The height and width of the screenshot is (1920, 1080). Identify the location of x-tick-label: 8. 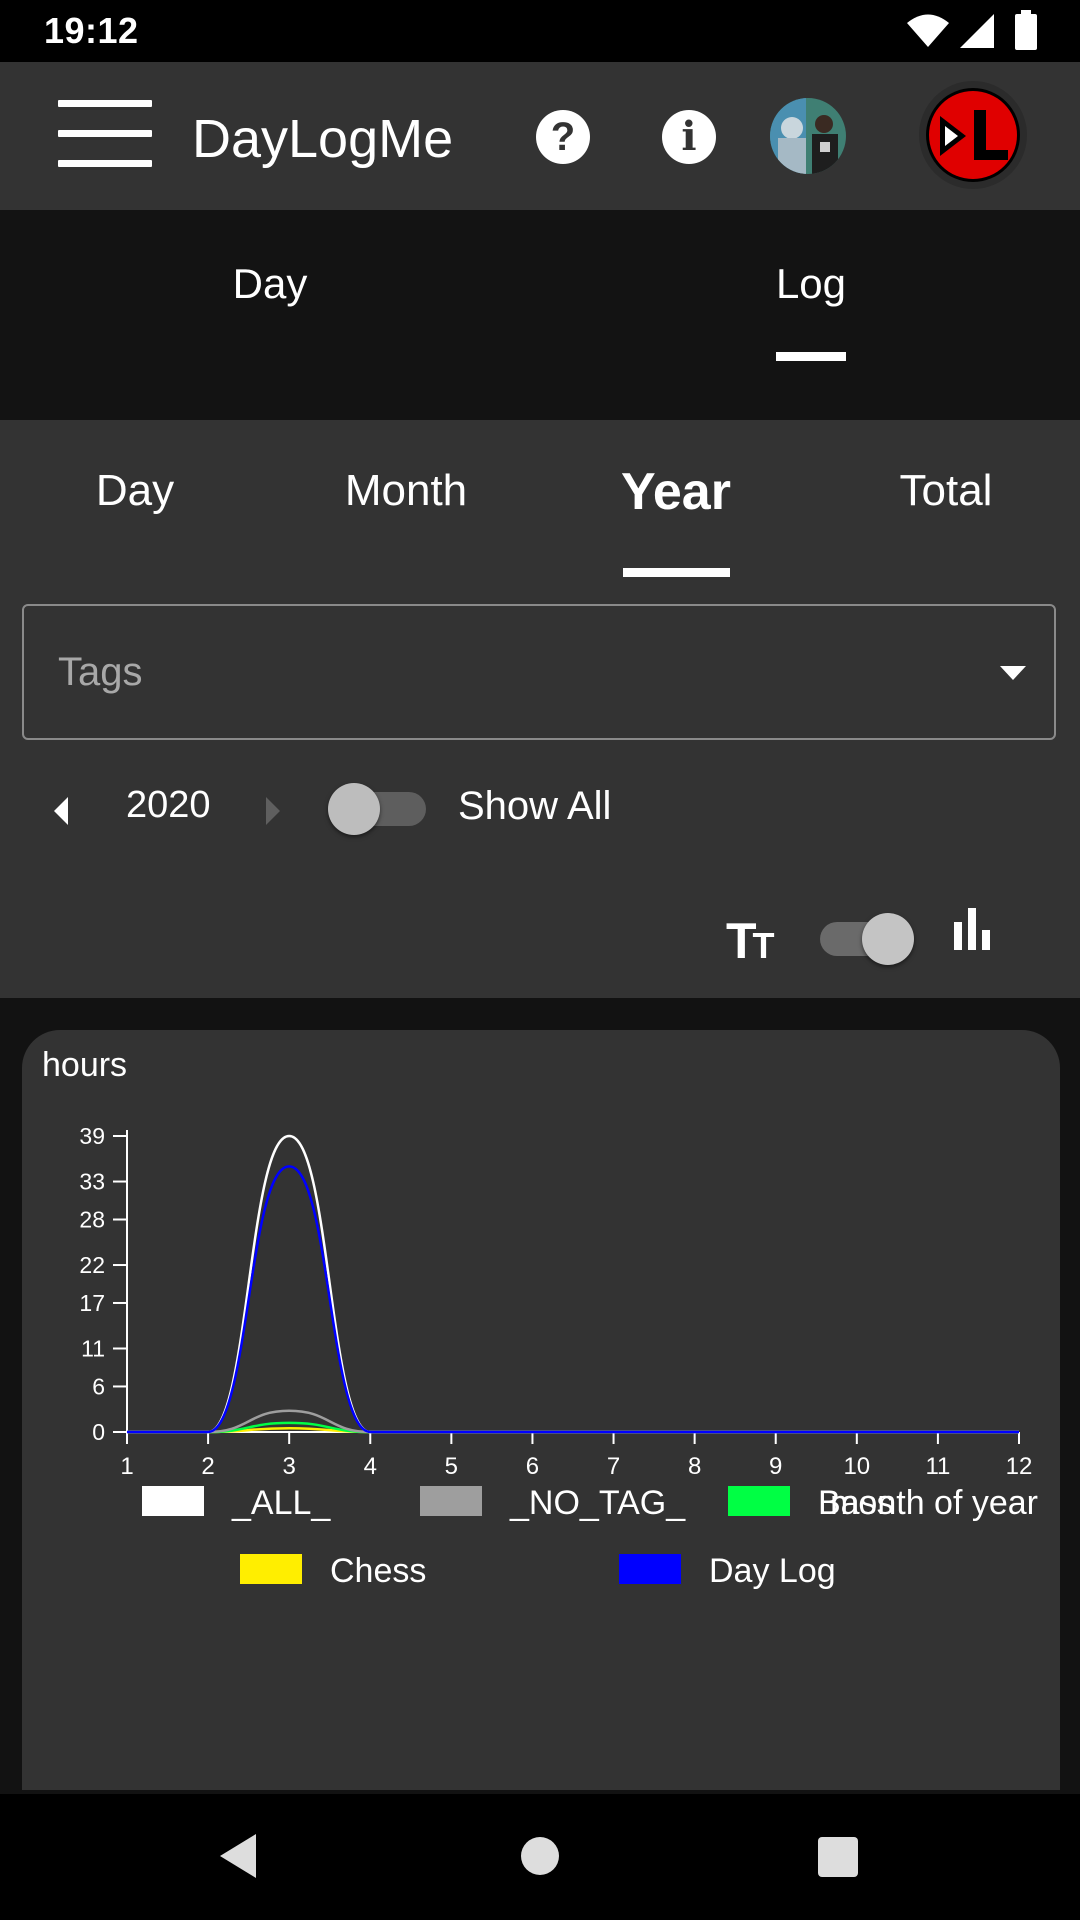
(694, 1466).